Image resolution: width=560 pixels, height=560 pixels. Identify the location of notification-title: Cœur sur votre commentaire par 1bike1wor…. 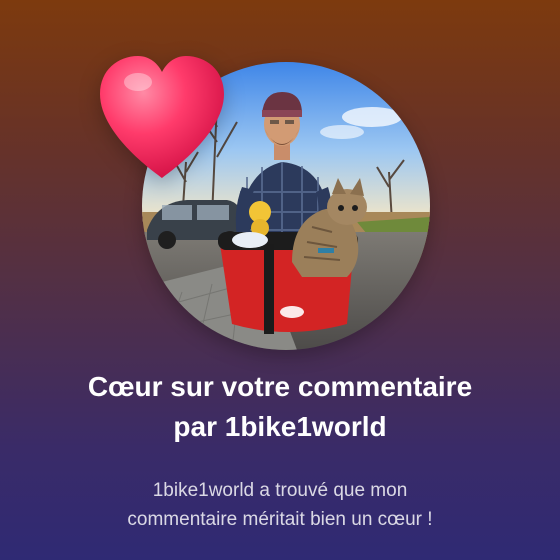
(280, 407).